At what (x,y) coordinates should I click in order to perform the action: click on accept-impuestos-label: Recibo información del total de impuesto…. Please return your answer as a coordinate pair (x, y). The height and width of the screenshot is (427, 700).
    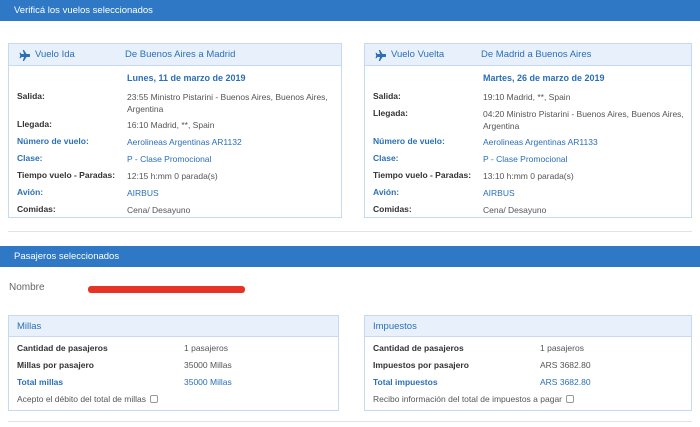
    Looking at the image, I should click on (467, 399).